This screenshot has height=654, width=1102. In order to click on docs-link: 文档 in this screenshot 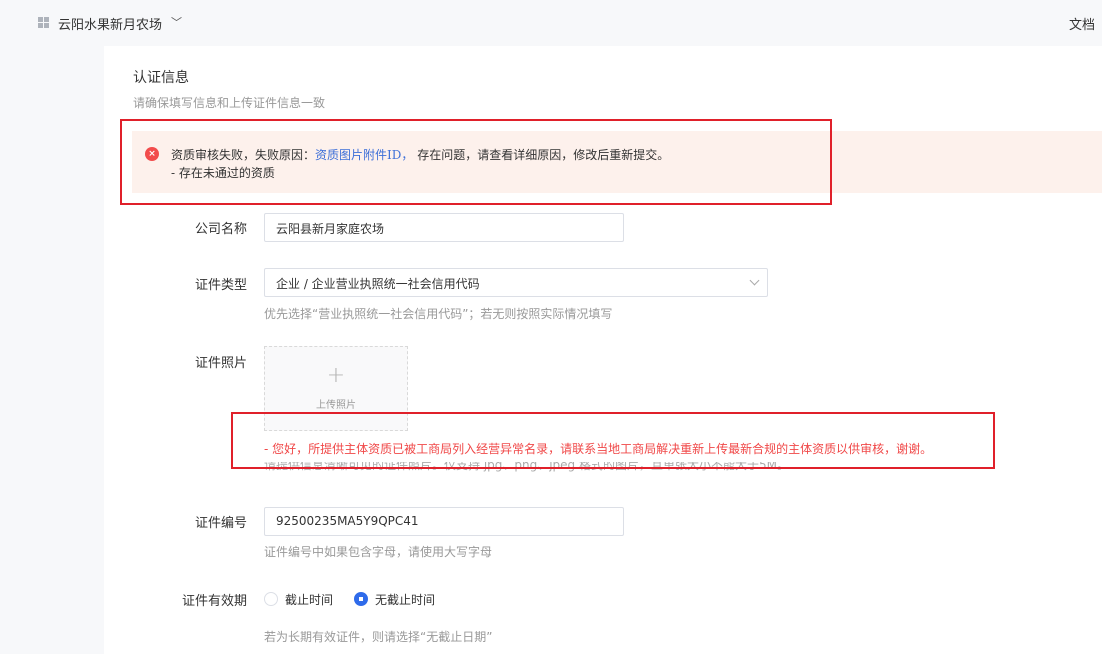, I will do `click(1082, 23)`.